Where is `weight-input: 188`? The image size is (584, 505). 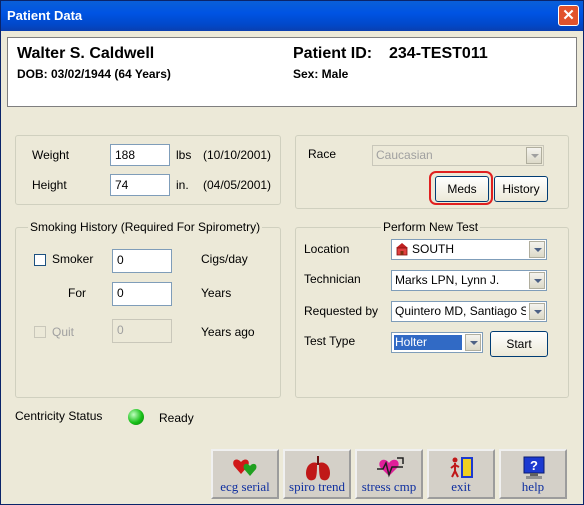
weight-input: 188 is located at coordinates (140, 155).